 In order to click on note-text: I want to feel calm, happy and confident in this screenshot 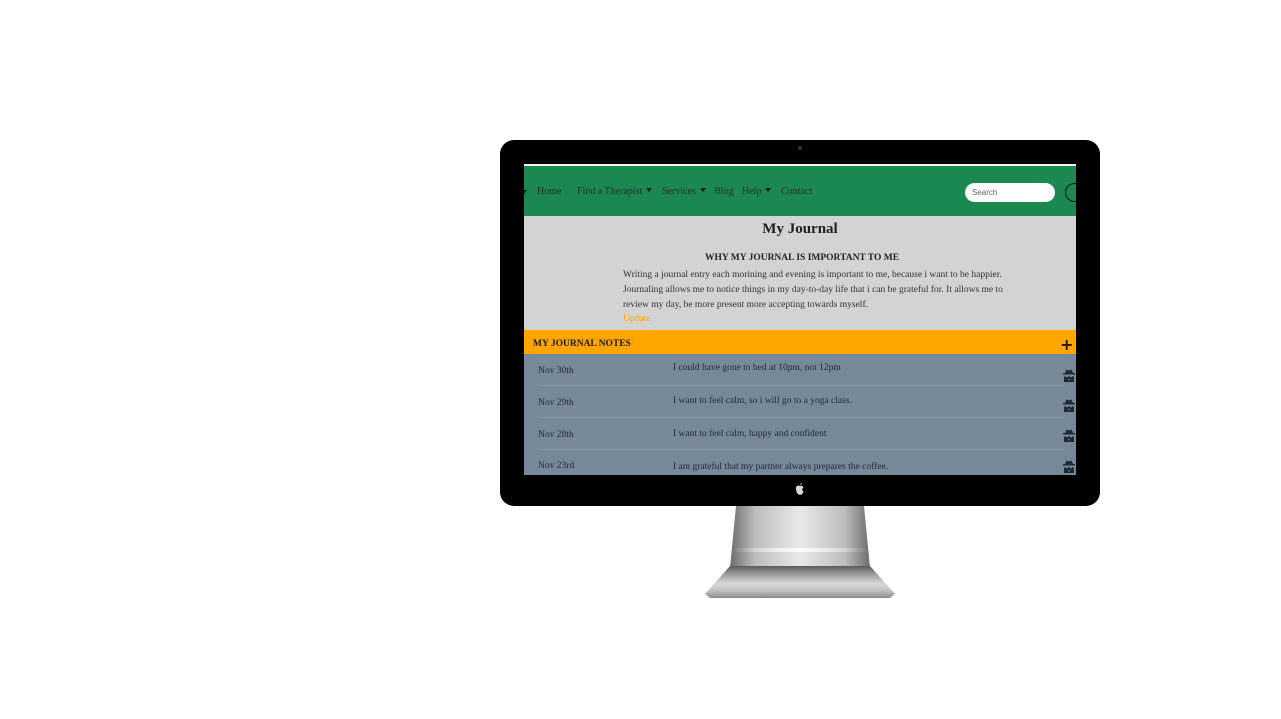, I will do `click(750, 434)`.